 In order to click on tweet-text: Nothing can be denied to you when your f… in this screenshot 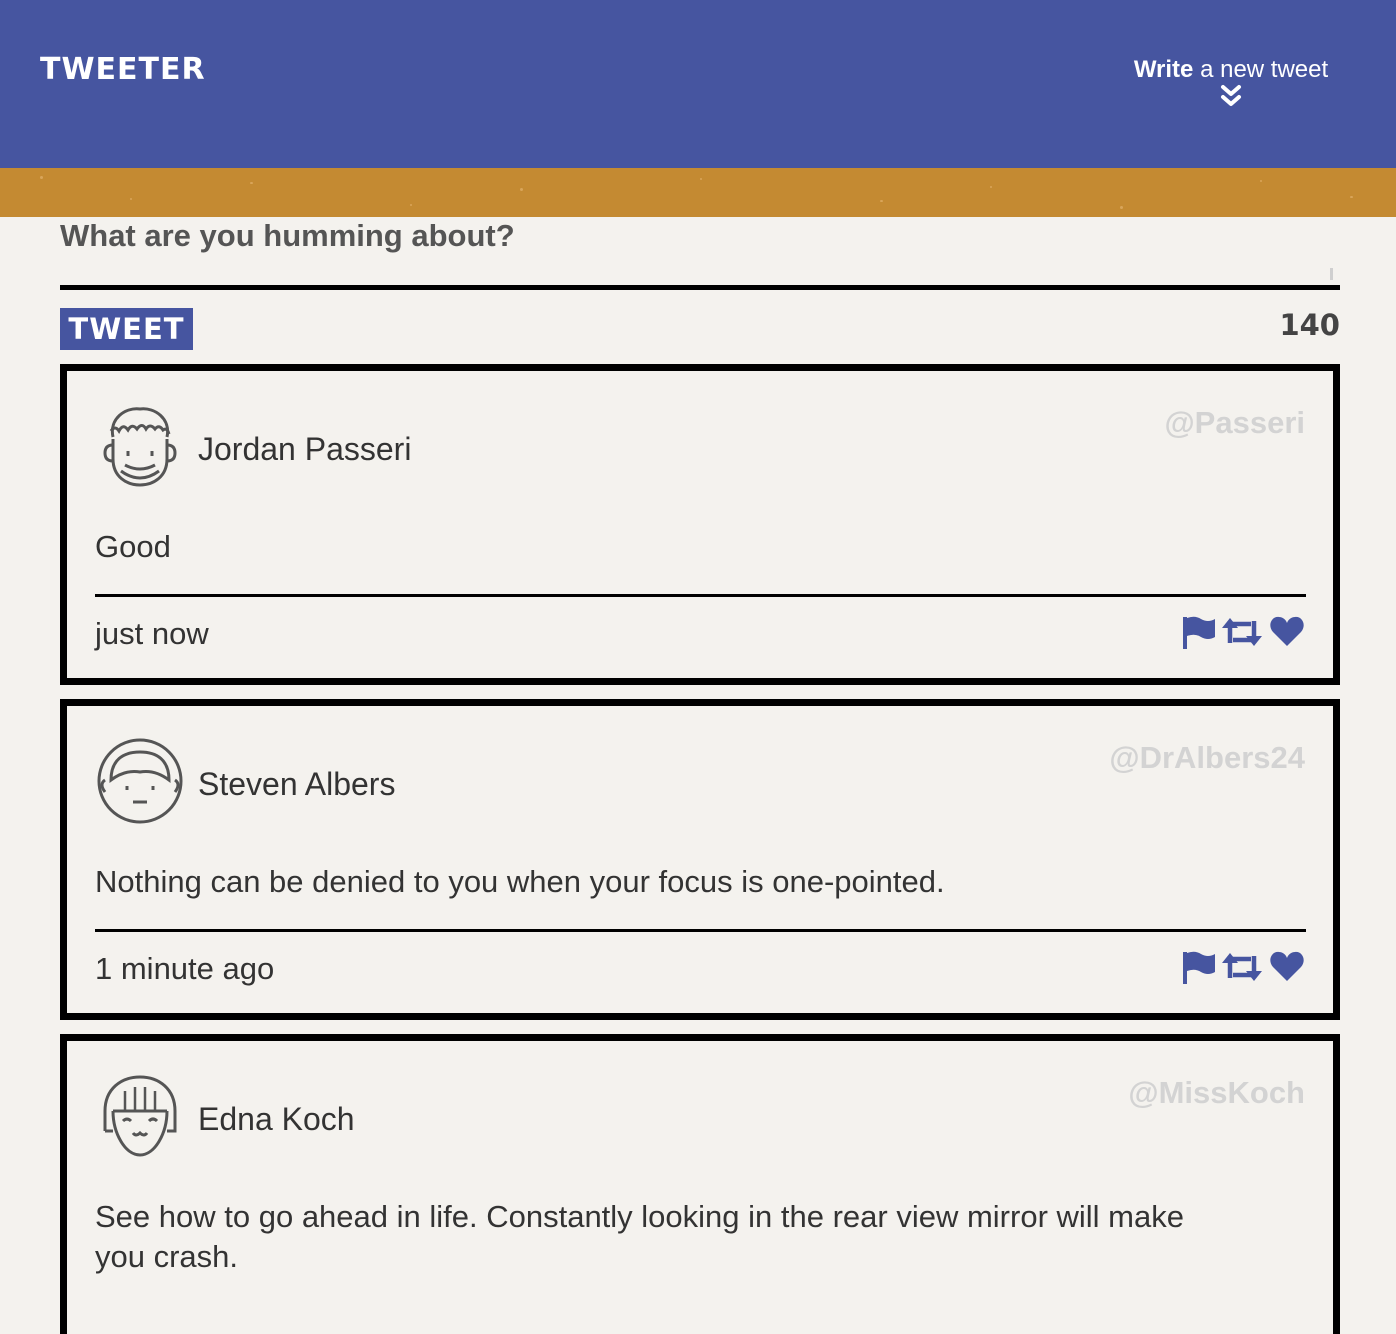, I will do `click(520, 881)`.